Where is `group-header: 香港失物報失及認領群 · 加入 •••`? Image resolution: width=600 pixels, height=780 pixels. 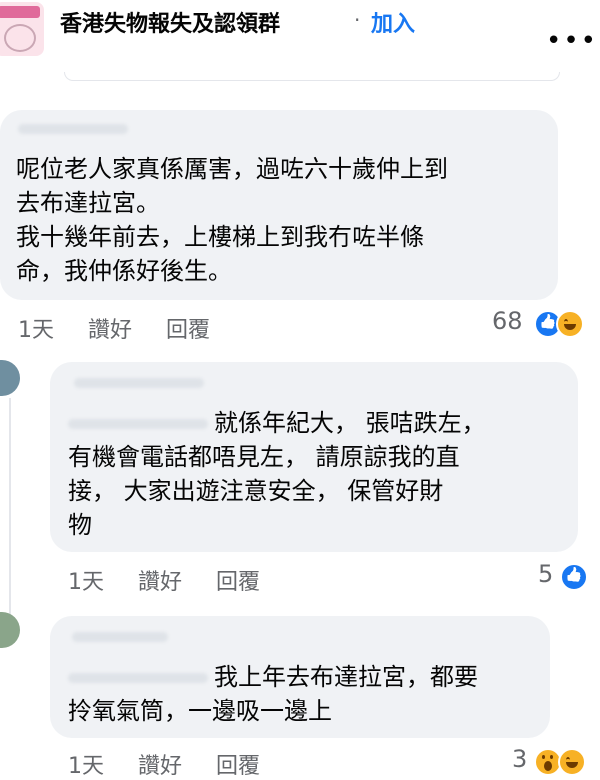
group-header: 香港失物報失及認領群 · 加入 ••• is located at coordinates (300, 41).